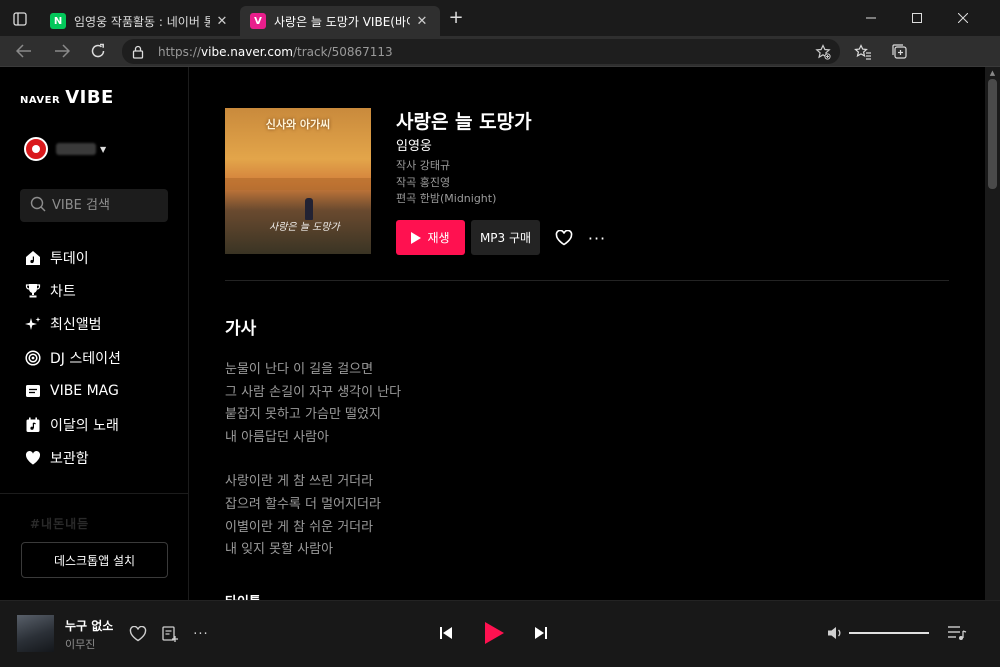  I want to click on playlist-queue-icon, so click(957, 633).